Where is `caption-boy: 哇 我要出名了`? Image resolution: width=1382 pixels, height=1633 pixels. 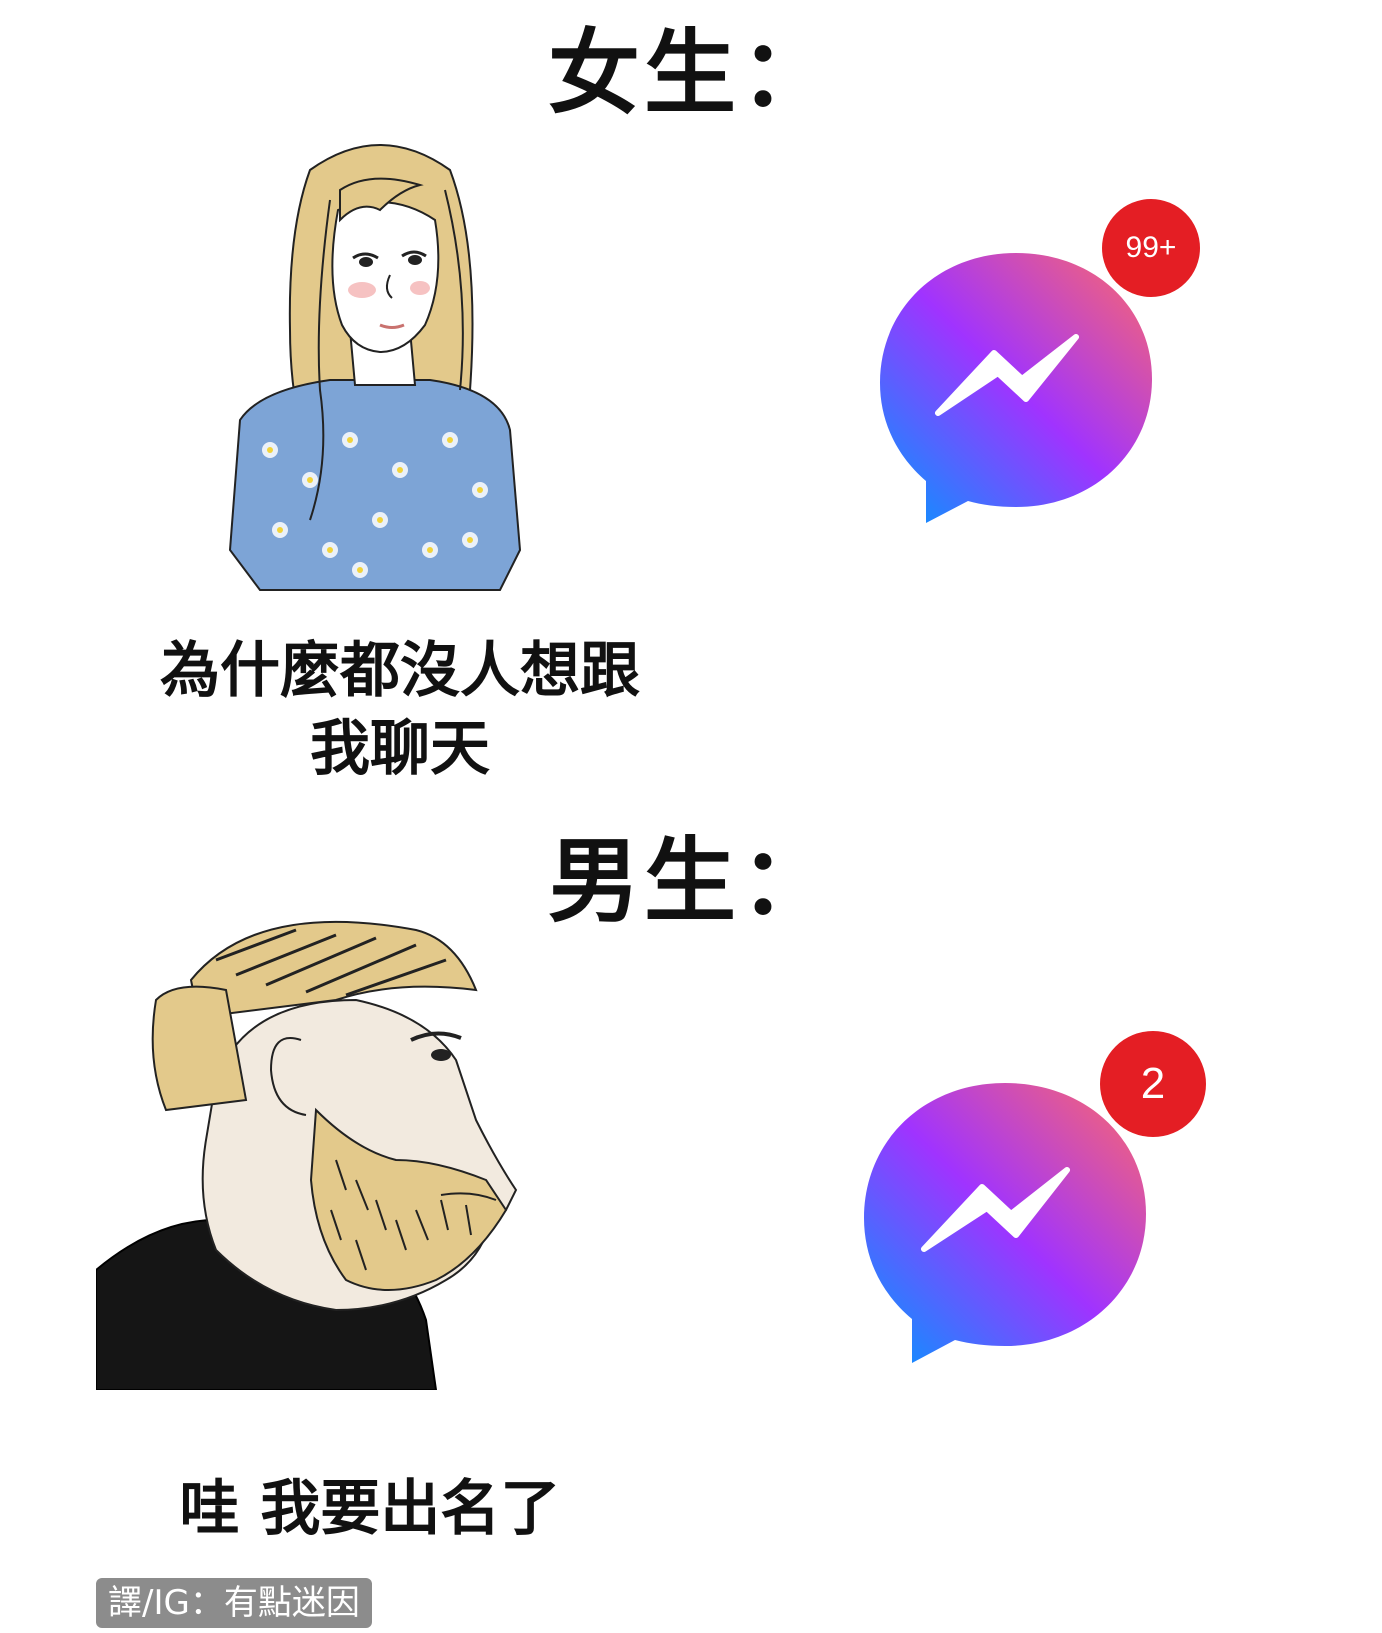 caption-boy: 哇 我要出名了 is located at coordinates (370, 1509).